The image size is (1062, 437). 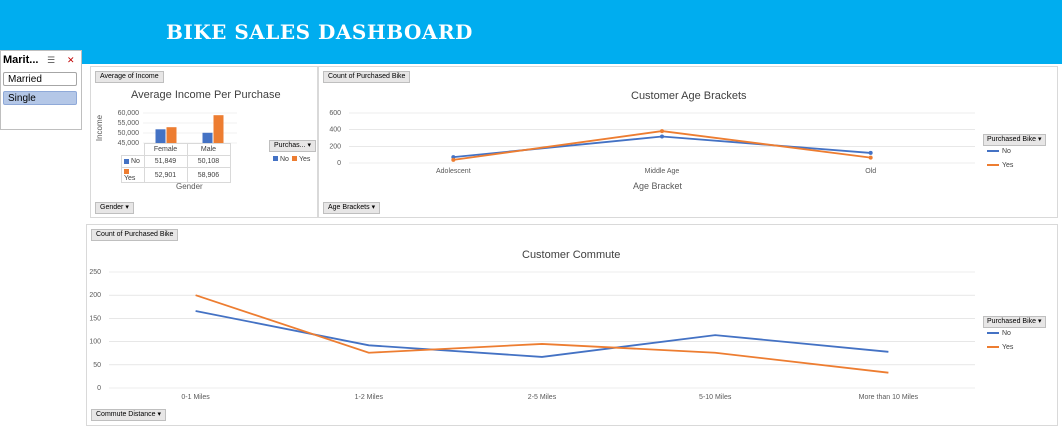 What do you see at coordinates (662, 171) in the screenshot?
I see `x-tick-label: Middle Age` at bounding box center [662, 171].